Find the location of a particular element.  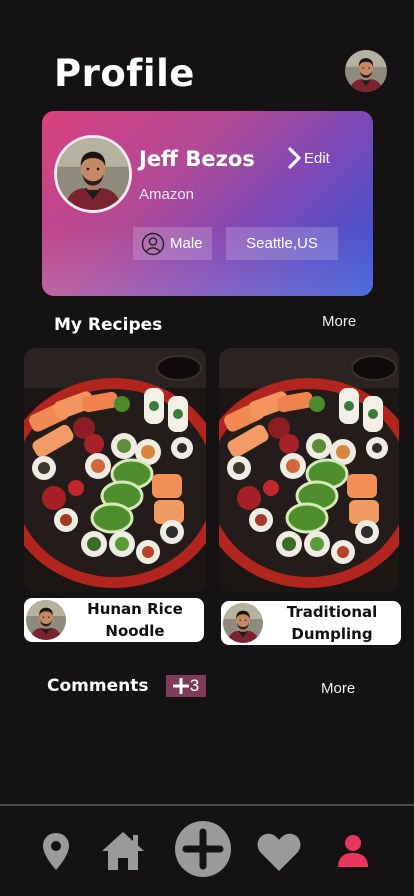

comments-count: 3 is located at coordinates (194, 685).